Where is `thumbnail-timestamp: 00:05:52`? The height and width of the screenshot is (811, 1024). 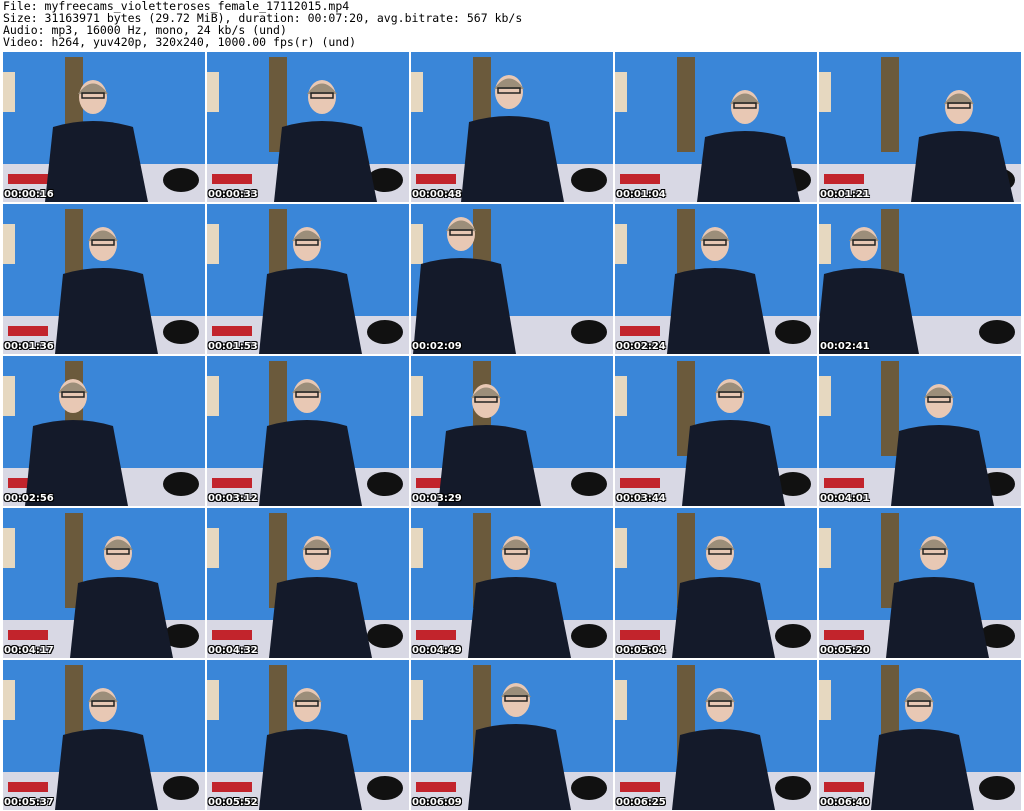
thumbnail-timestamp: 00:05:52 is located at coordinates (233, 802).